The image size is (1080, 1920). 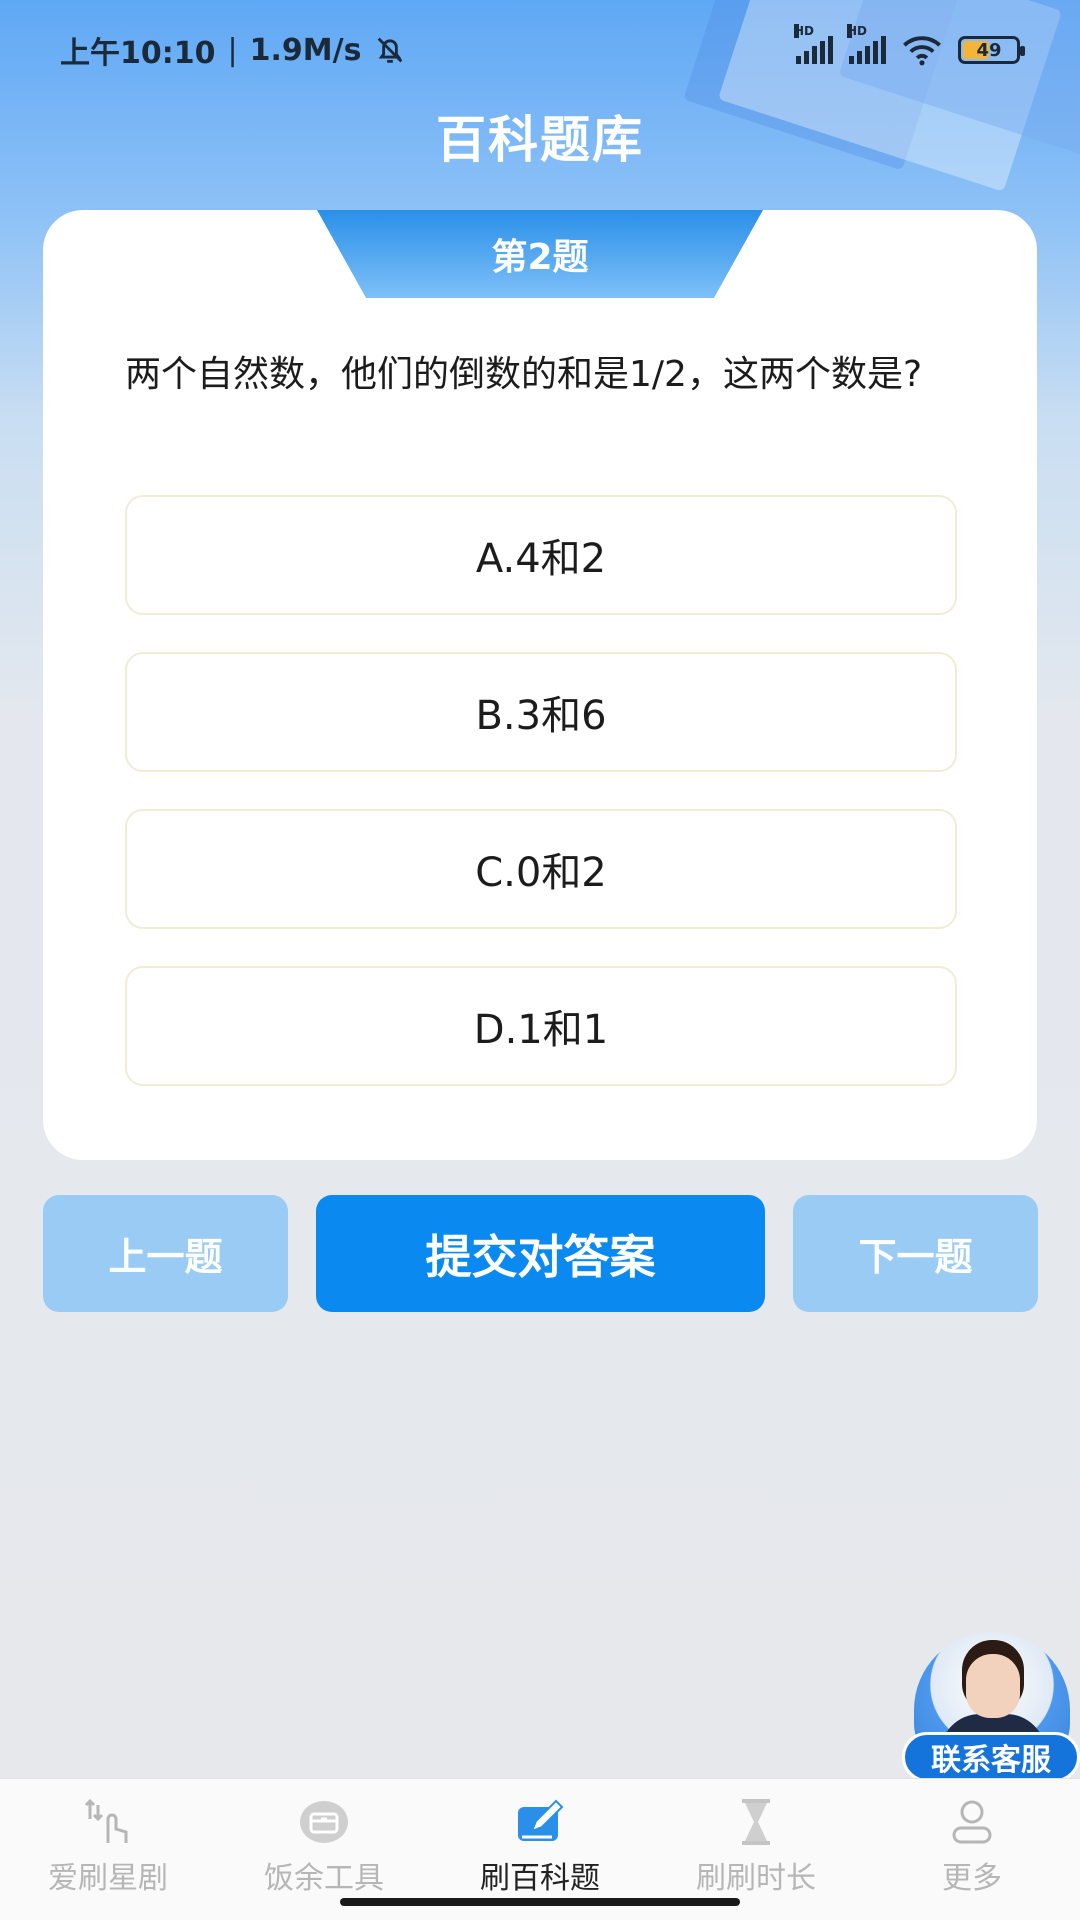 I want to click on edit-icon, so click(x=541, y=1820).